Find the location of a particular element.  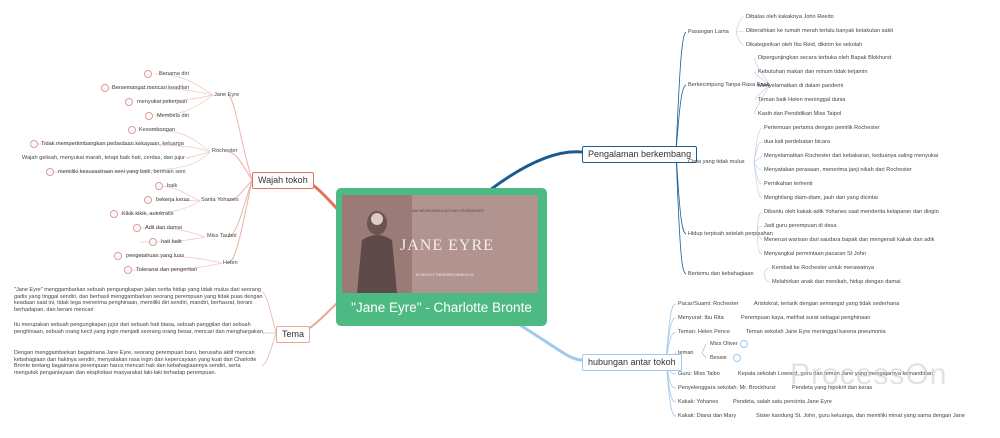

list-item: Kikik kikik, autokratis is located at coordinates (148, 214).